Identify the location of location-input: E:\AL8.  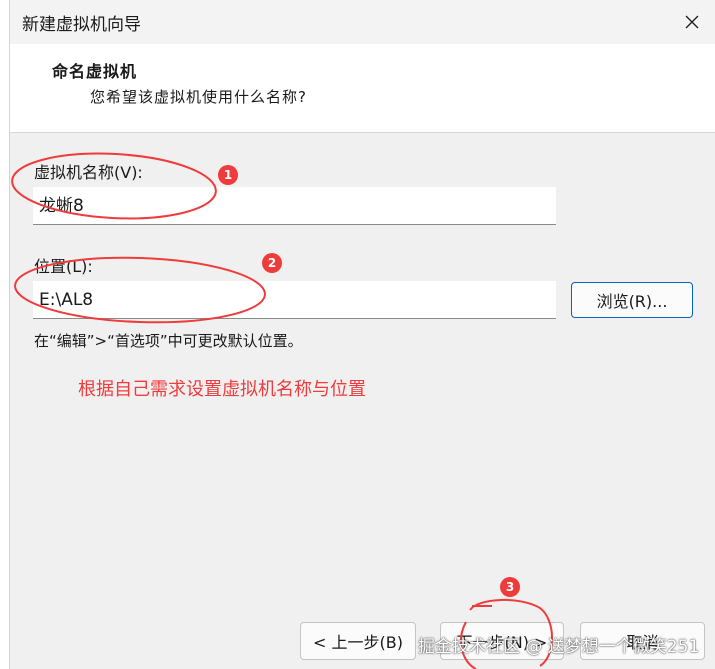
(294, 300).